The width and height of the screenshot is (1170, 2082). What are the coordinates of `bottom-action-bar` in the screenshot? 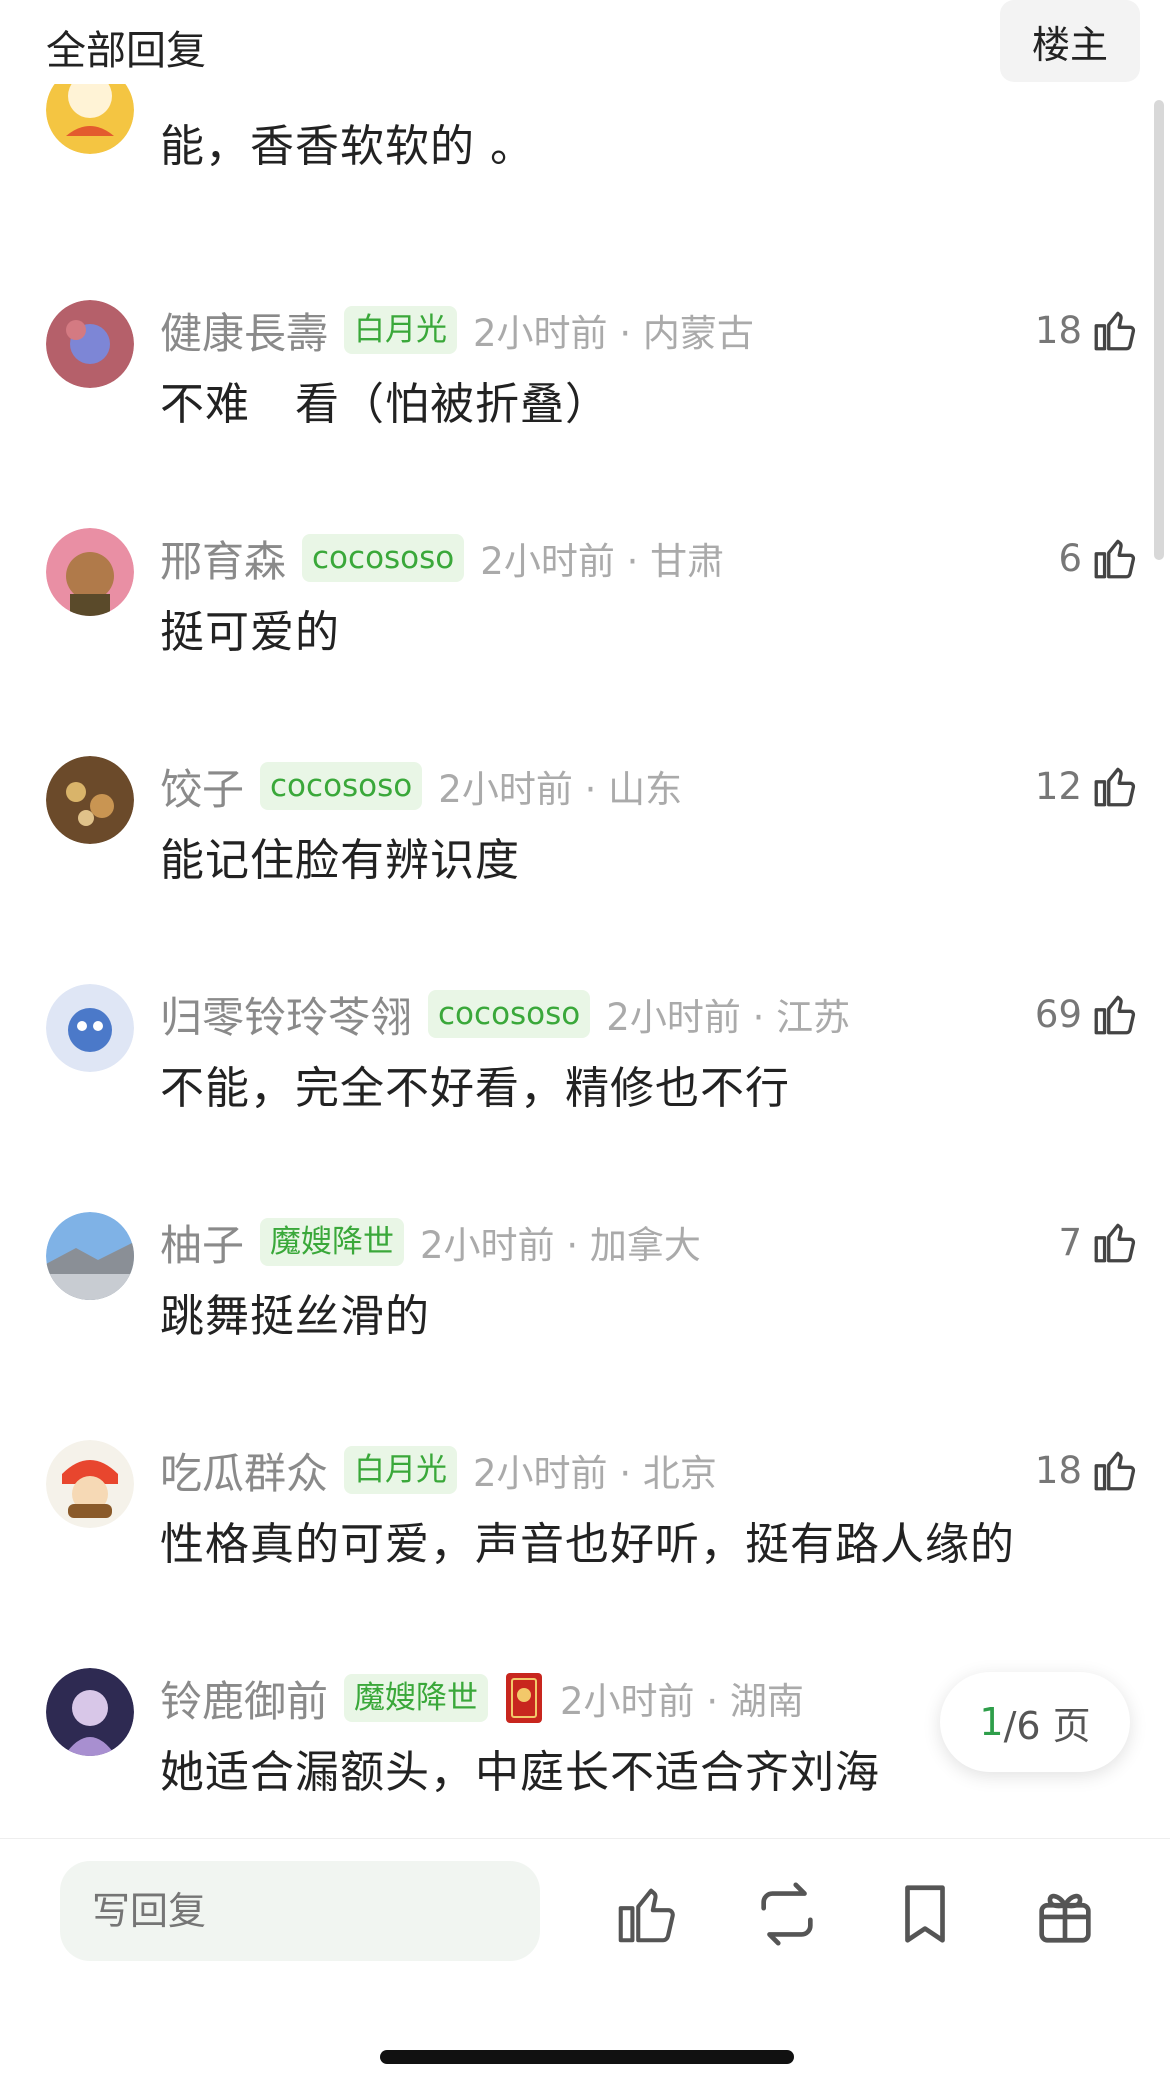 It's located at (585, 1960).